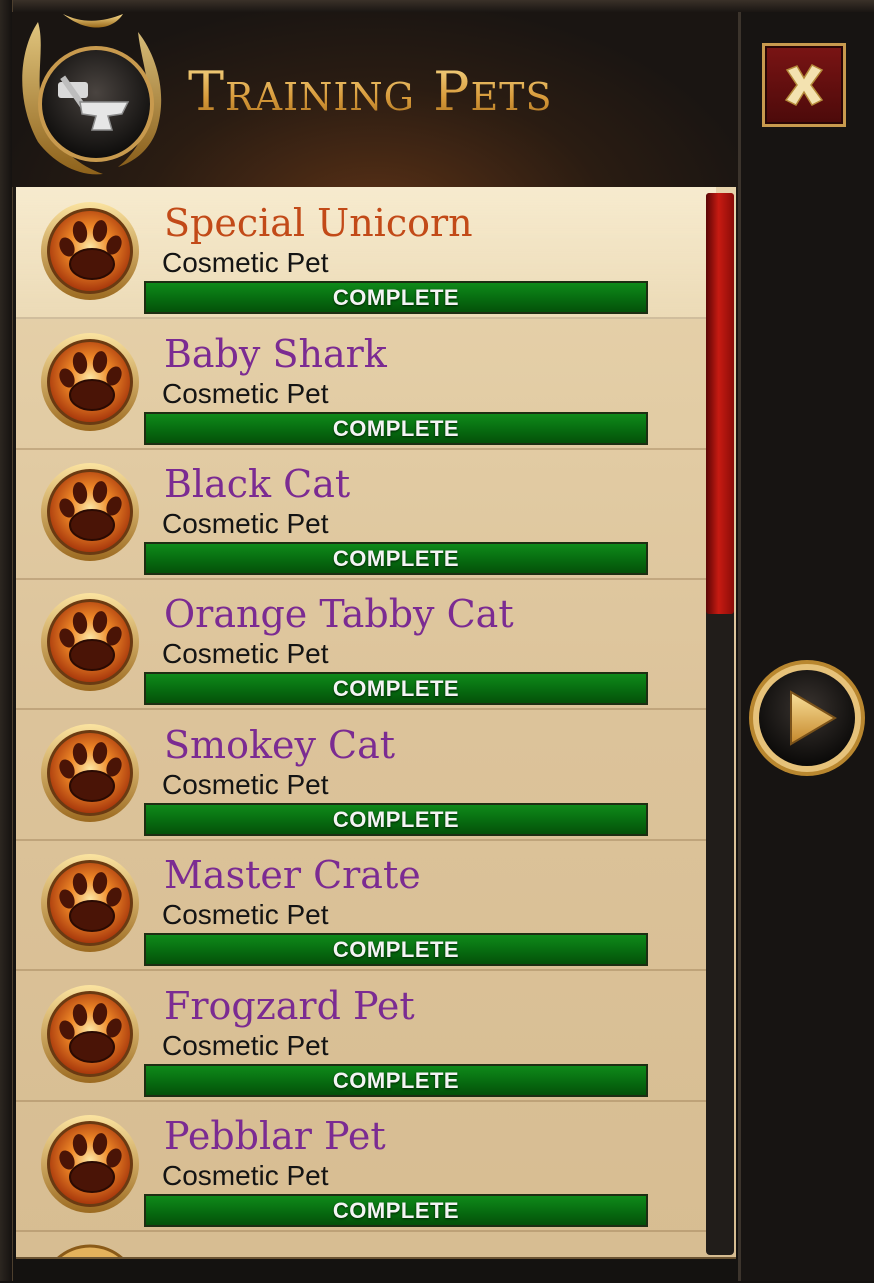 This screenshot has height=1283, width=874. I want to click on close-button, so click(804, 85).